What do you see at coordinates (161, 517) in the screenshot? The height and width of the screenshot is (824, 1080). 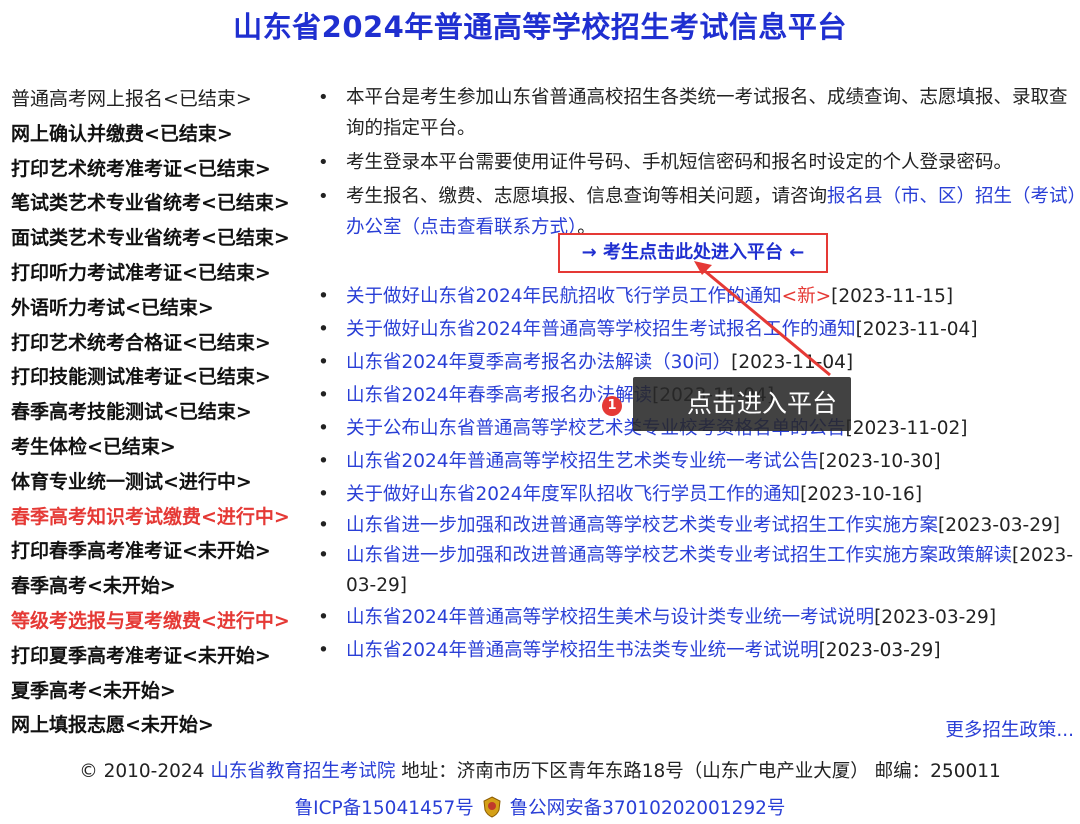 I see `nav-item: 春季高考知识考试缴费<进行中>` at bounding box center [161, 517].